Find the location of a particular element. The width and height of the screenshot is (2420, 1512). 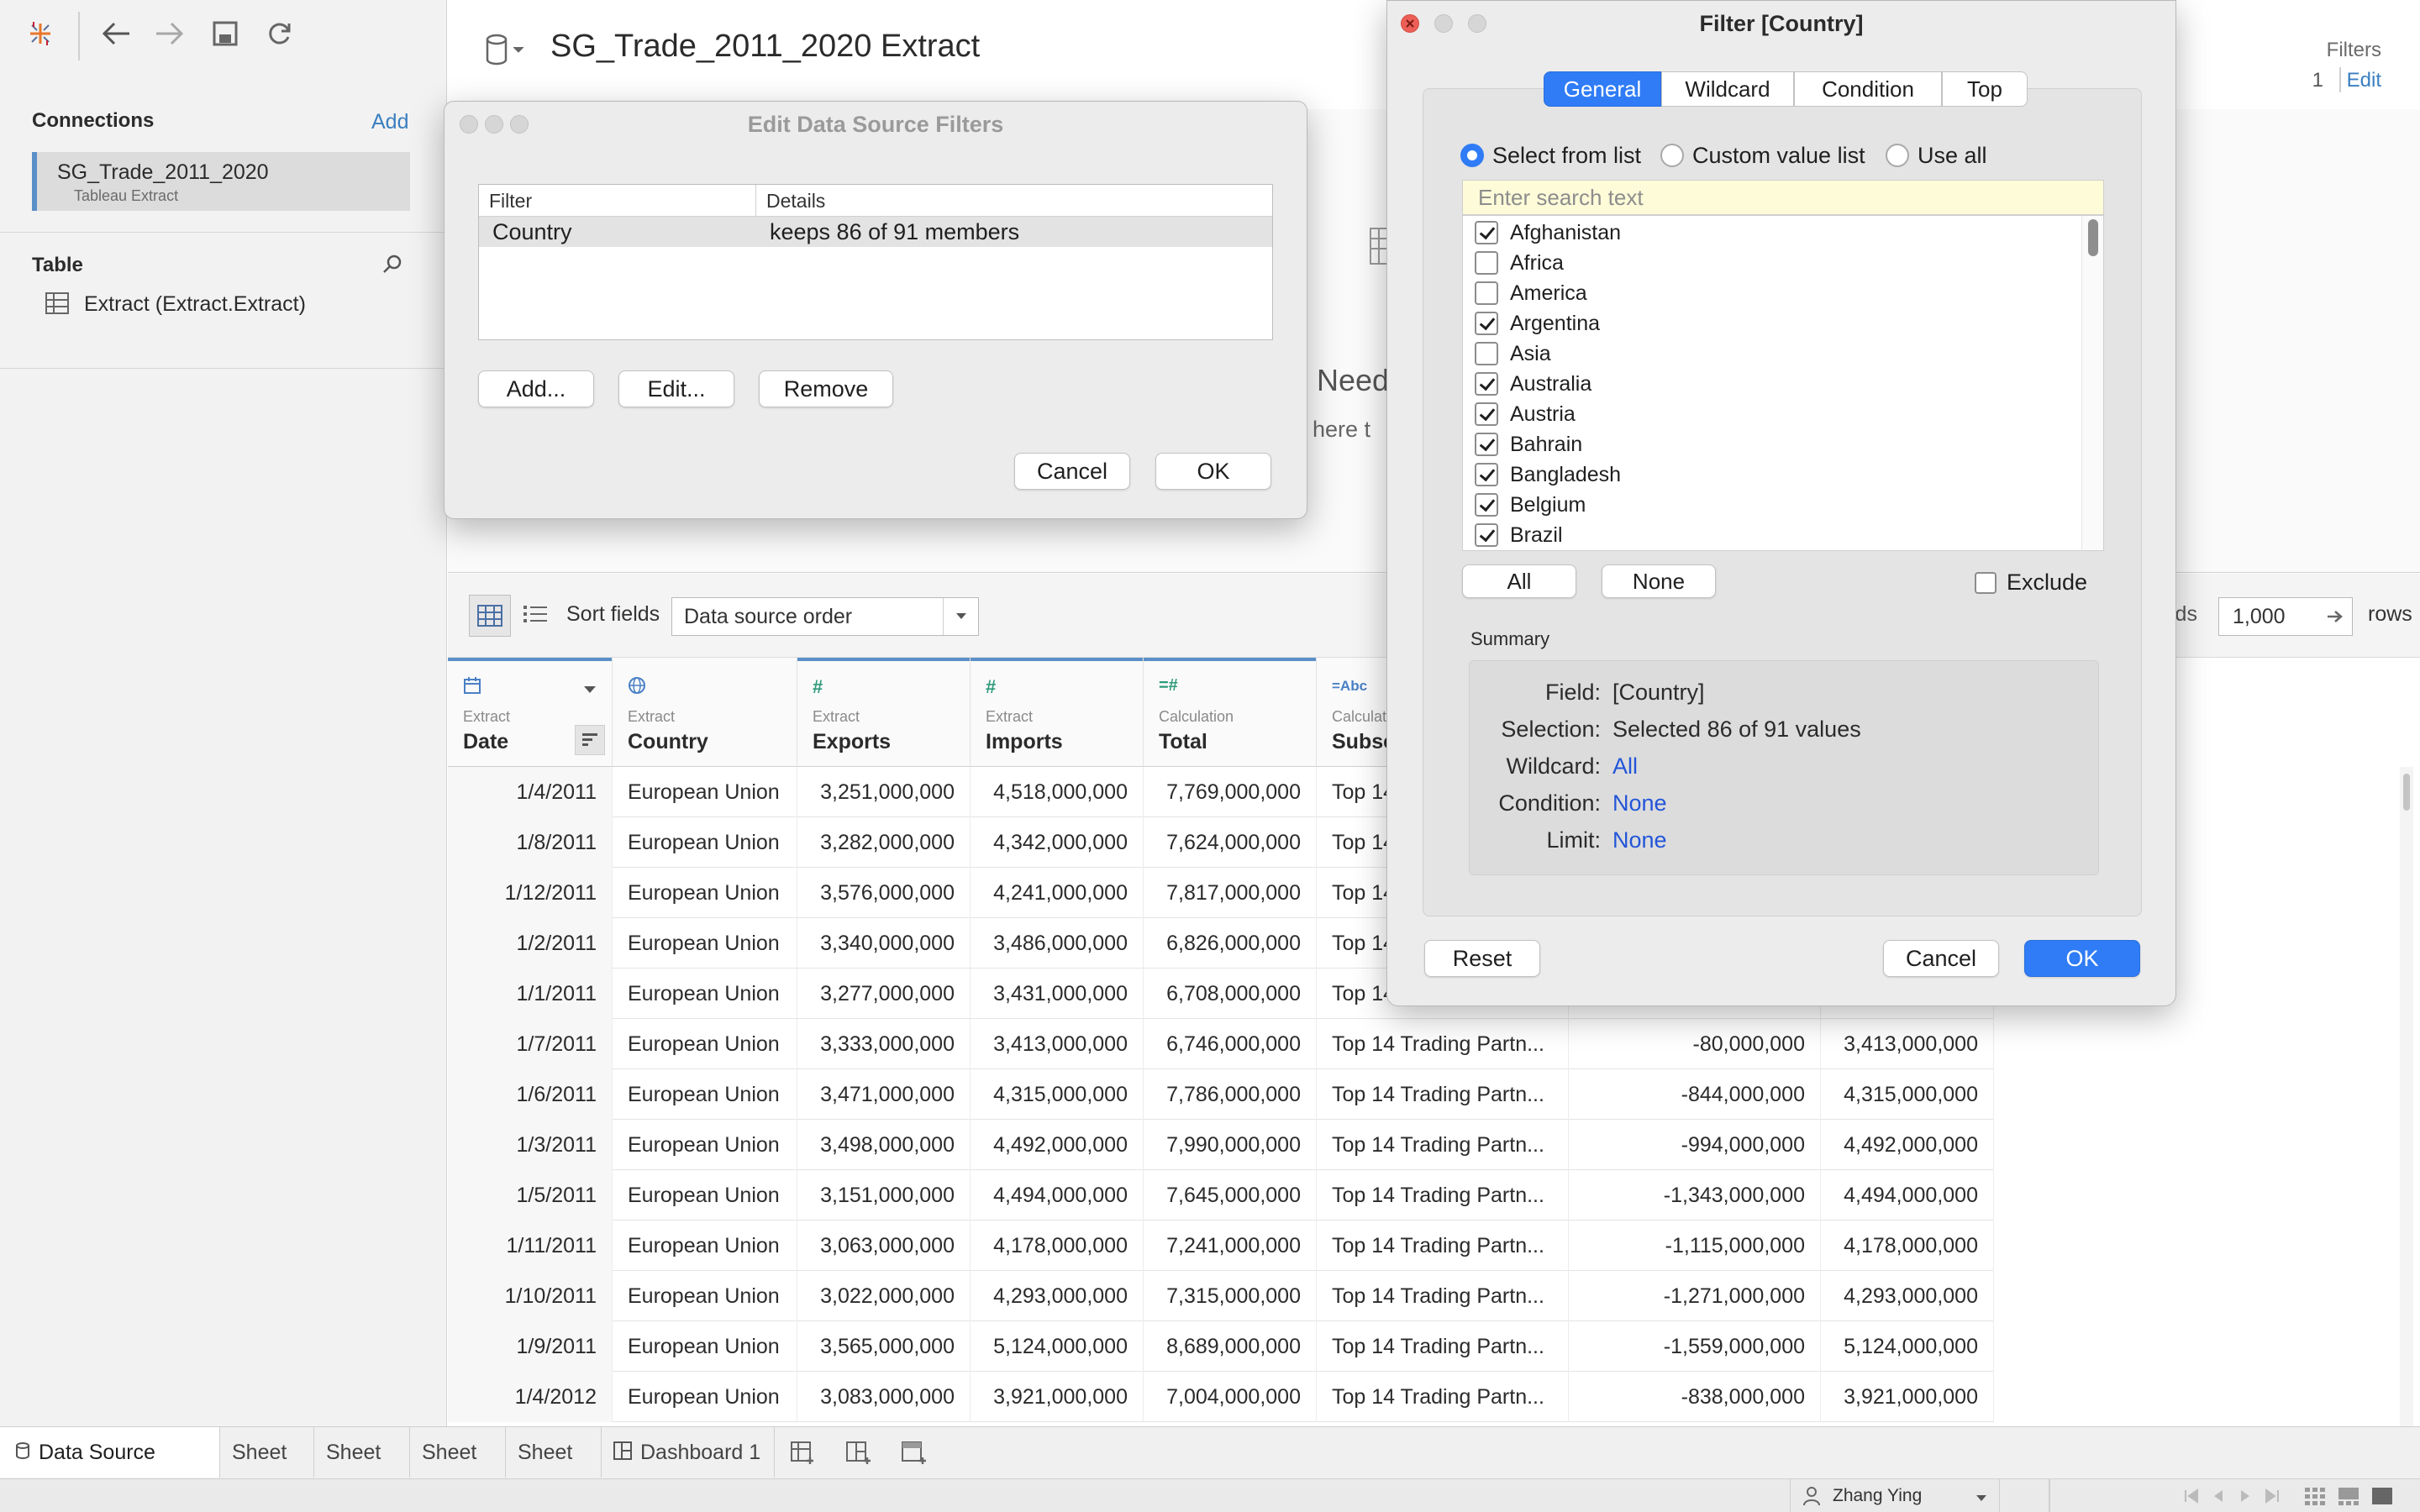

calc-string-icon: =Abc is located at coordinates (1349, 686).